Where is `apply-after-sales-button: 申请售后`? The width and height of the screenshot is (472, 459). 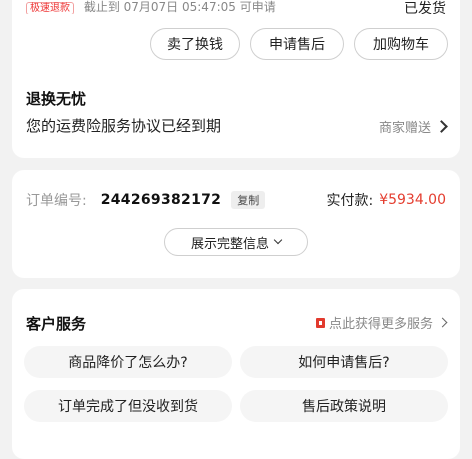 apply-after-sales-button: 申请售后 is located at coordinates (297, 44).